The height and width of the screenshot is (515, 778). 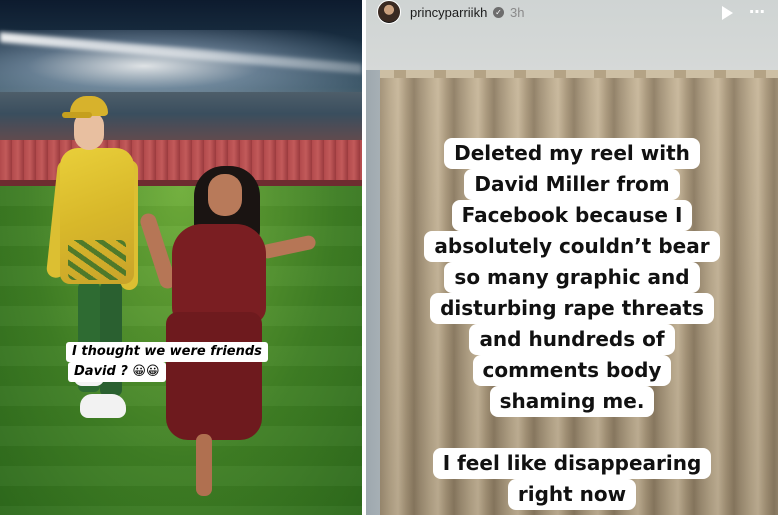 I want to click on reel-caption-line-1: I thought we were friends, so click(x=167, y=352).